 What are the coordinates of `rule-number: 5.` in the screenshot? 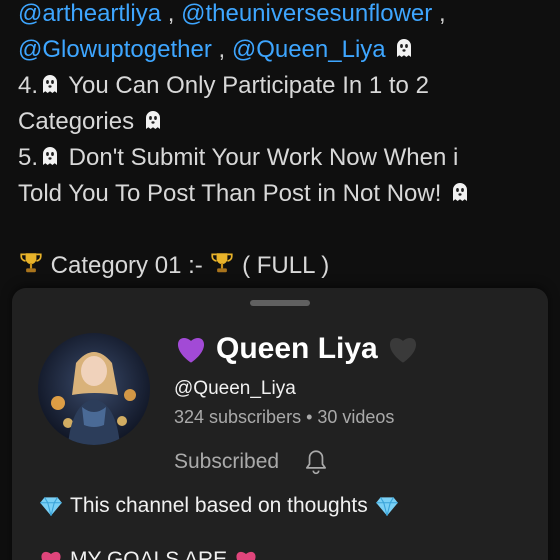 It's located at (28, 157).